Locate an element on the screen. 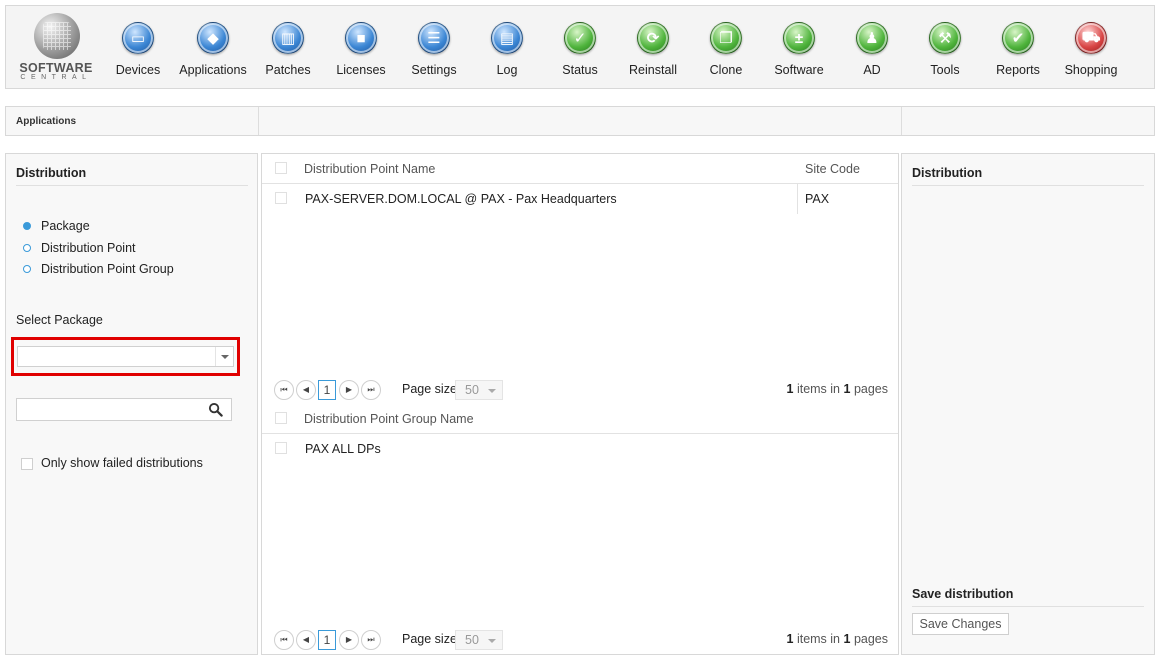 This screenshot has width=1162, height=661. users-icon: ♟ is located at coordinates (872, 38).